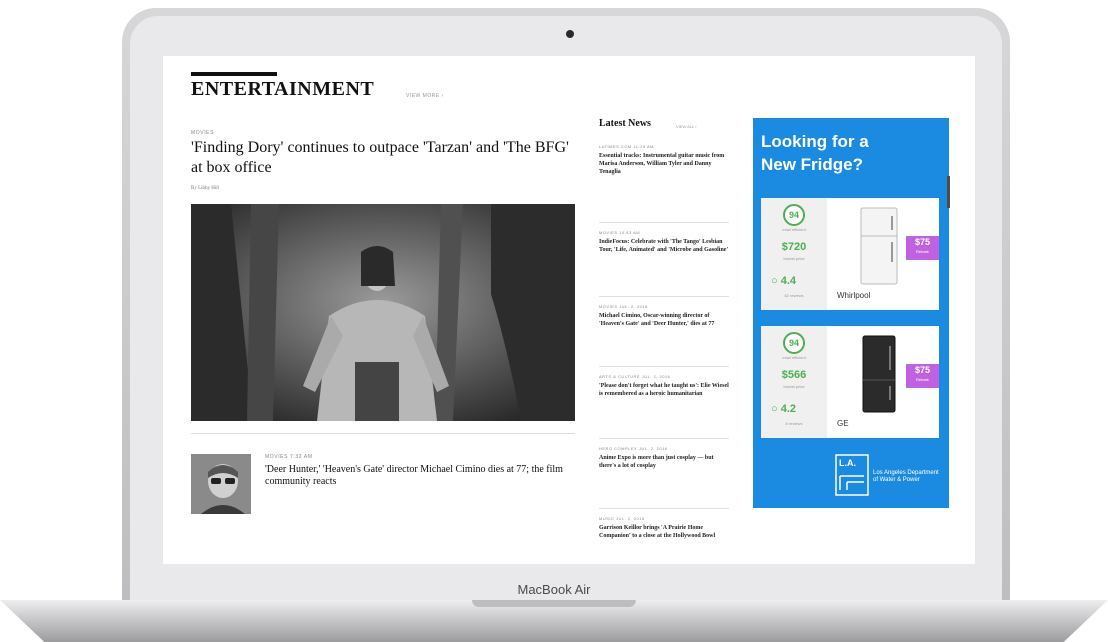 The image size is (1108, 642). What do you see at coordinates (794, 295) in the screenshot?
I see `reviews-count: 82 reviews` at bounding box center [794, 295].